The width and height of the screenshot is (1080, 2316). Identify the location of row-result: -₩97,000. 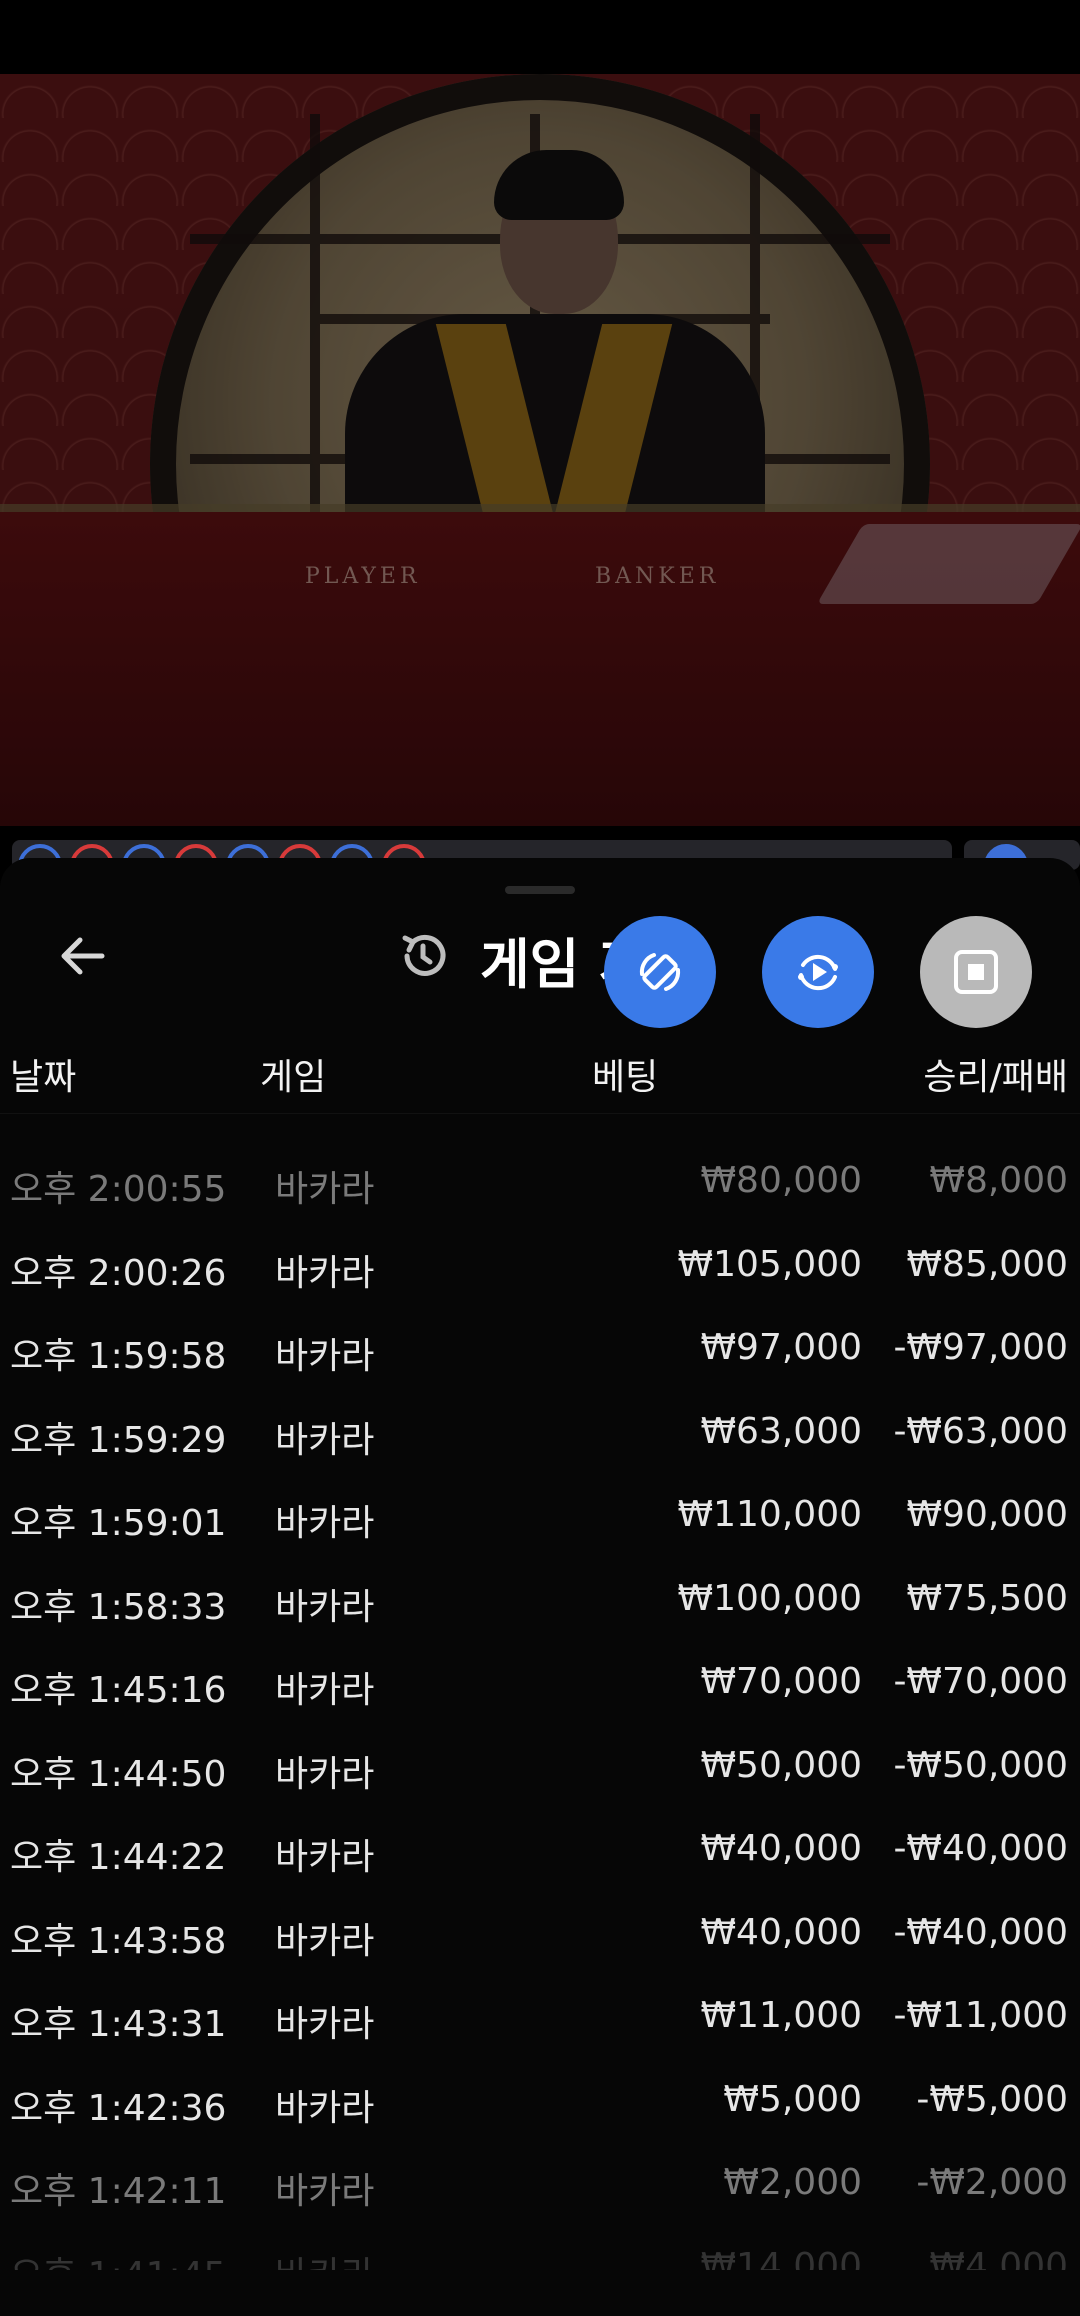
(980, 1347).